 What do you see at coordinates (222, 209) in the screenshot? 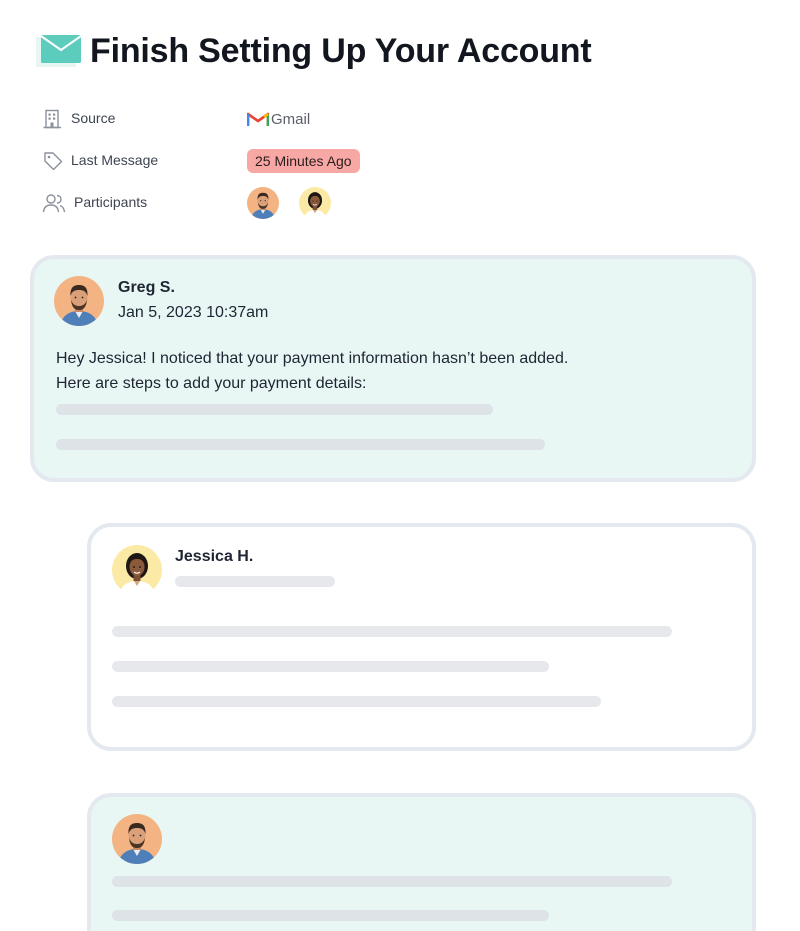
I see `meta-row-participants: Participants` at bounding box center [222, 209].